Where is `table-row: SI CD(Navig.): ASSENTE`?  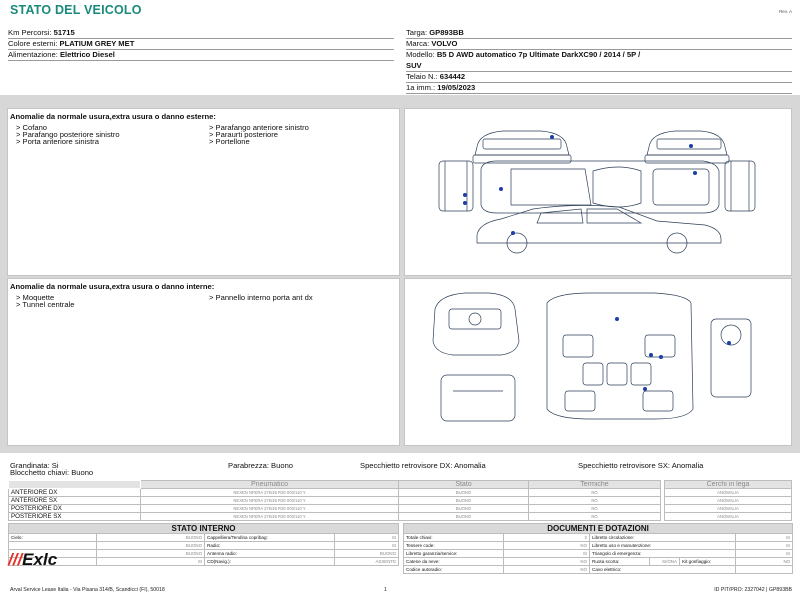
table-row: SI CD(Navig.): ASSENTE is located at coordinates (203, 561).